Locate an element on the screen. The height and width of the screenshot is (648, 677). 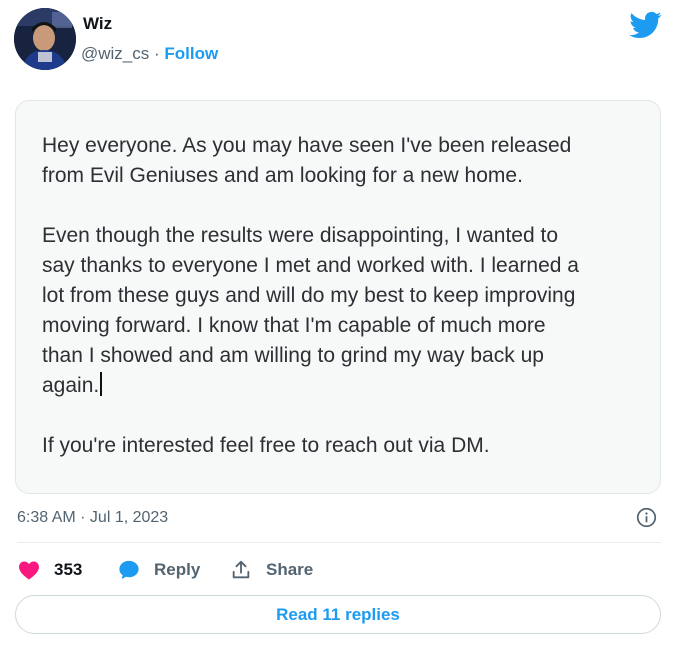
avatar-photo is located at coordinates (45, 39).